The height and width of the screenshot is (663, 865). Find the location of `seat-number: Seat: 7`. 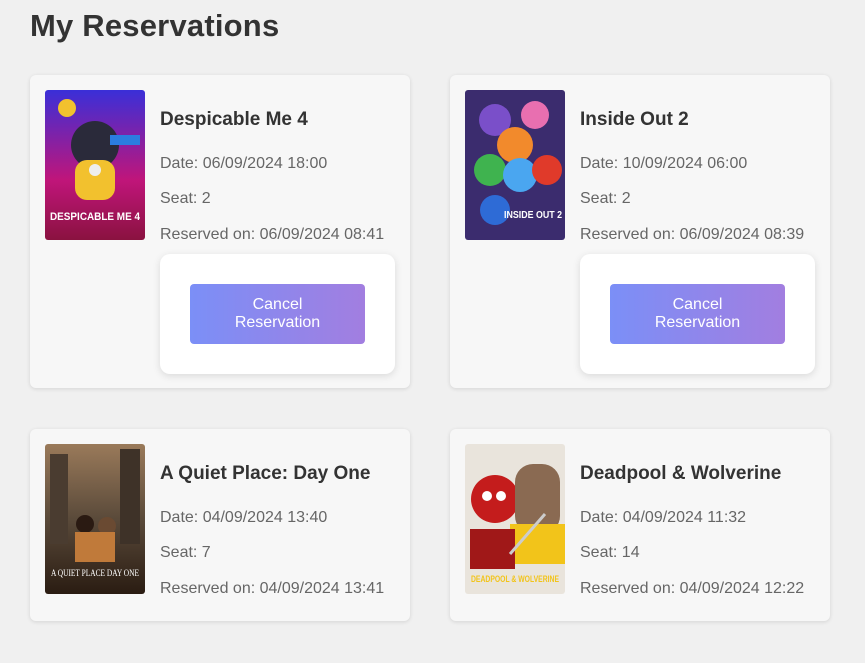

seat-number: Seat: 7 is located at coordinates (185, 552).